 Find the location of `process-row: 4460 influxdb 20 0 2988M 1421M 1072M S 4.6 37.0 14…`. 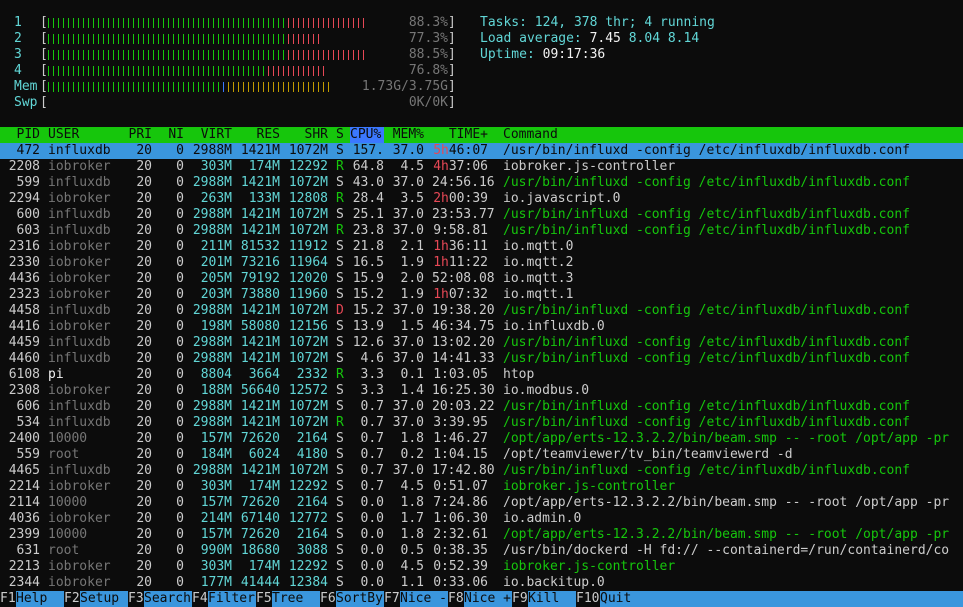

process-row: 4460 influxdb 20 0 2988M 1421M 1072M S 4.6 37.0 14… is located at coordinates (481, 359).